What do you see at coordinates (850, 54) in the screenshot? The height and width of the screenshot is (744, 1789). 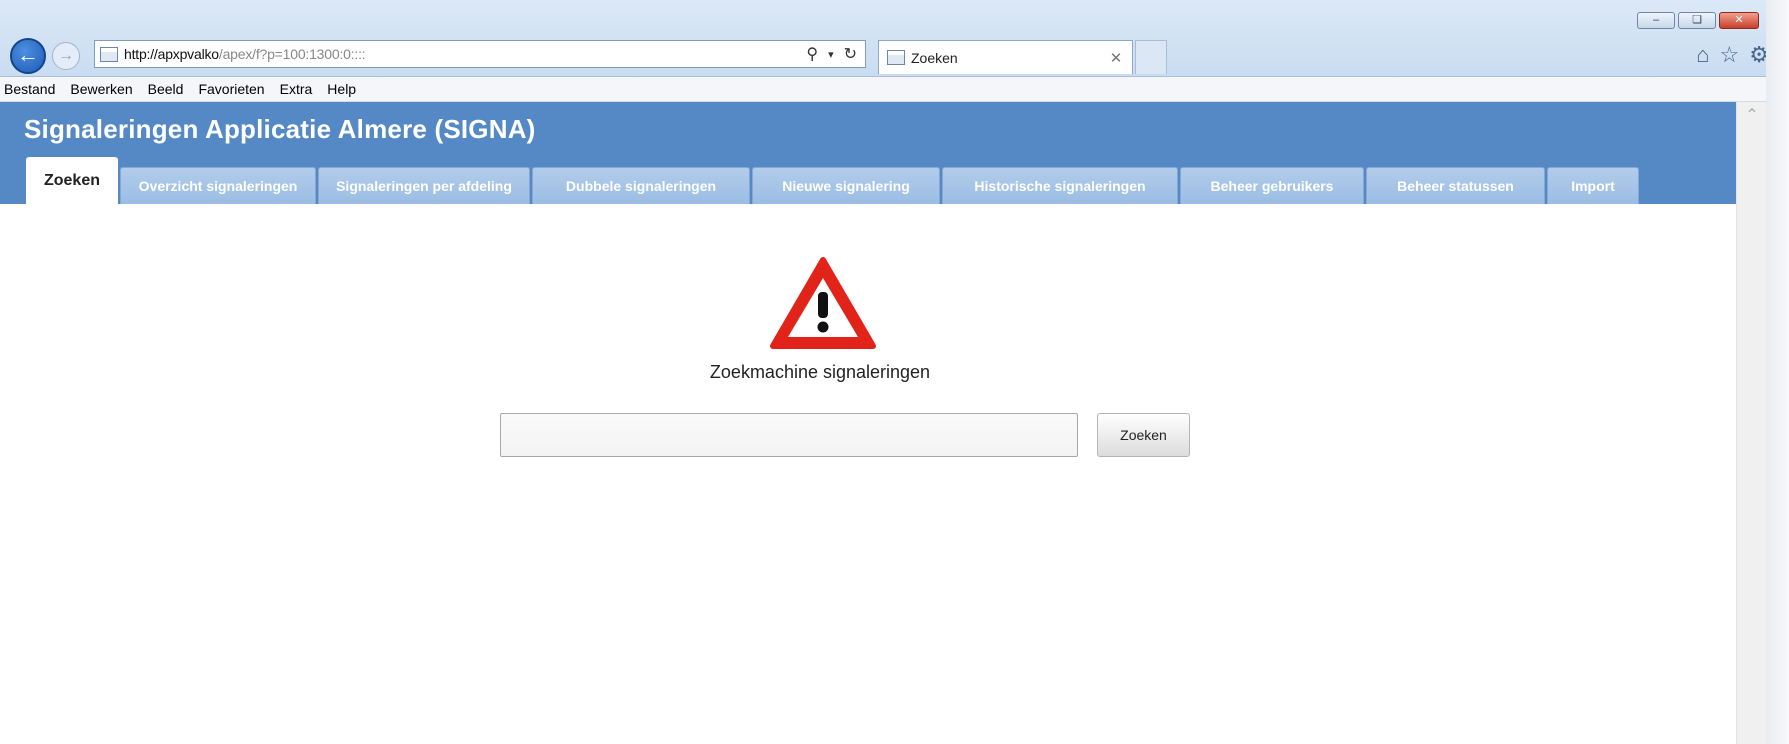 I see `refresh-icon: ↻` at bounding box center [850, 54].